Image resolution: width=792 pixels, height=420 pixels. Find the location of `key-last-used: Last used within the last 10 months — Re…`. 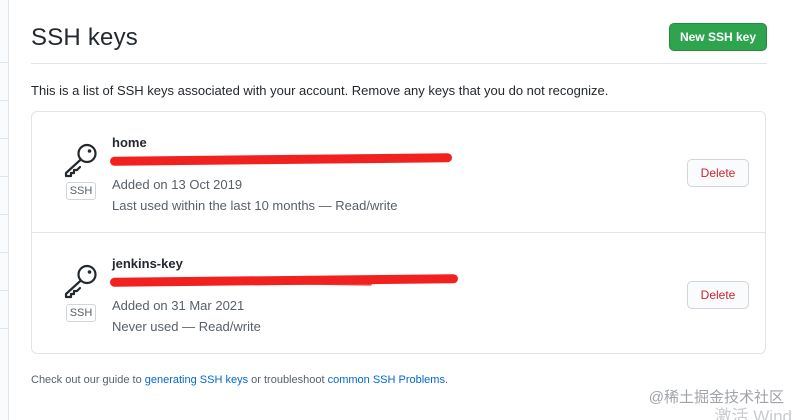

key-last-used: Last used within the last 10 months — Re… is located at coordinates (255, 205).